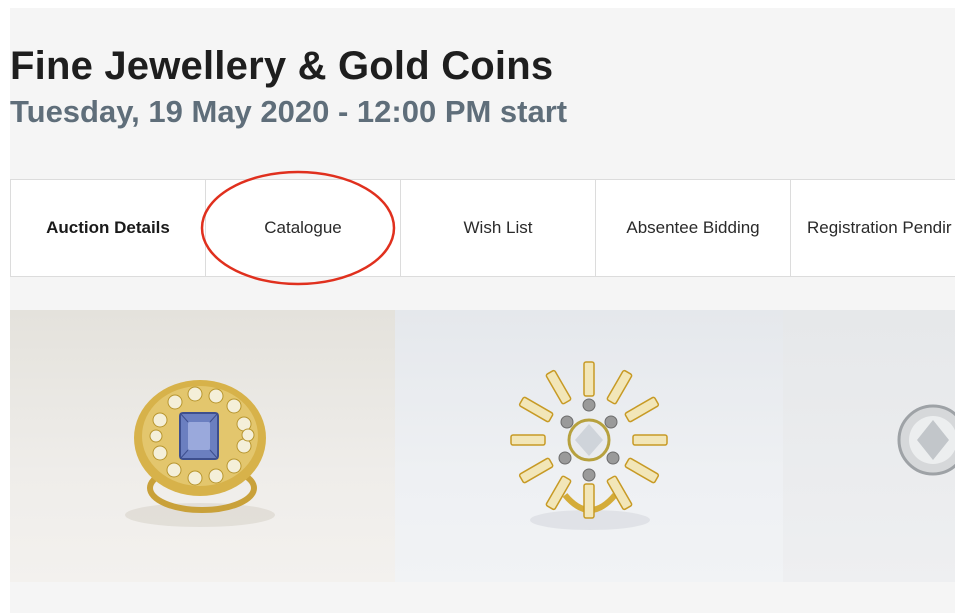 This screenshot has width=955, height=613. What do you see at coordinates (872, 228) in the screenshot?
I see `tab-registration-pending: Registration Pendir` at bounding box center [872, 228].